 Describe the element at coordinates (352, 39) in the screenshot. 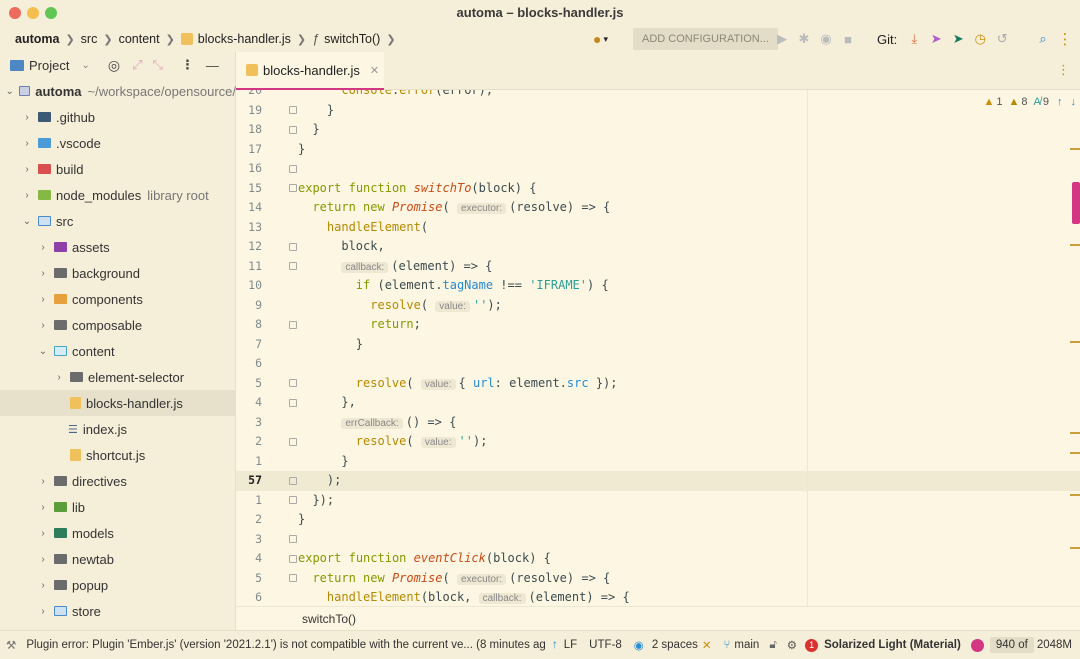

I see `breadcrumb-item-function: switchTo()` at that location.